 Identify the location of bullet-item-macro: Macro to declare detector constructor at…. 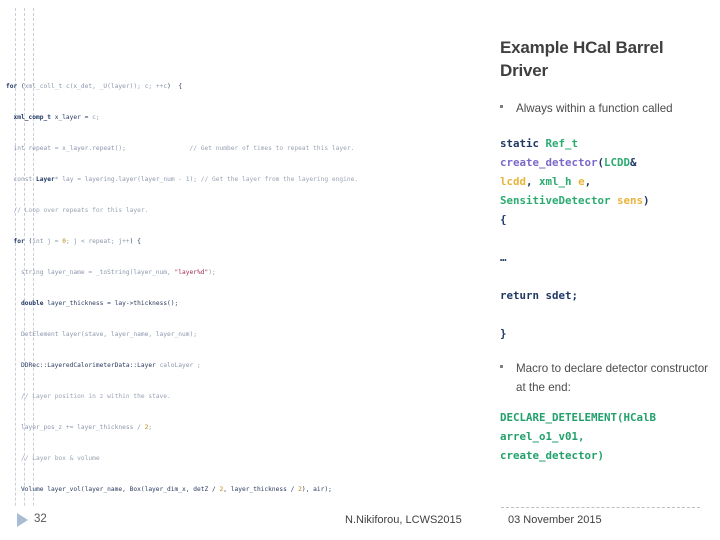
(607, 378).